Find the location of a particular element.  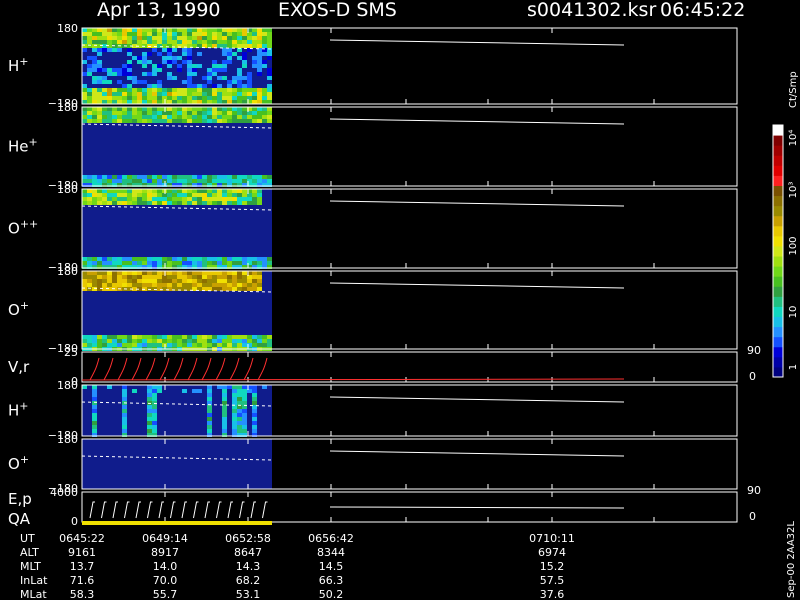

ephem-cell: 66.3 is located at coordinates (331, 580).